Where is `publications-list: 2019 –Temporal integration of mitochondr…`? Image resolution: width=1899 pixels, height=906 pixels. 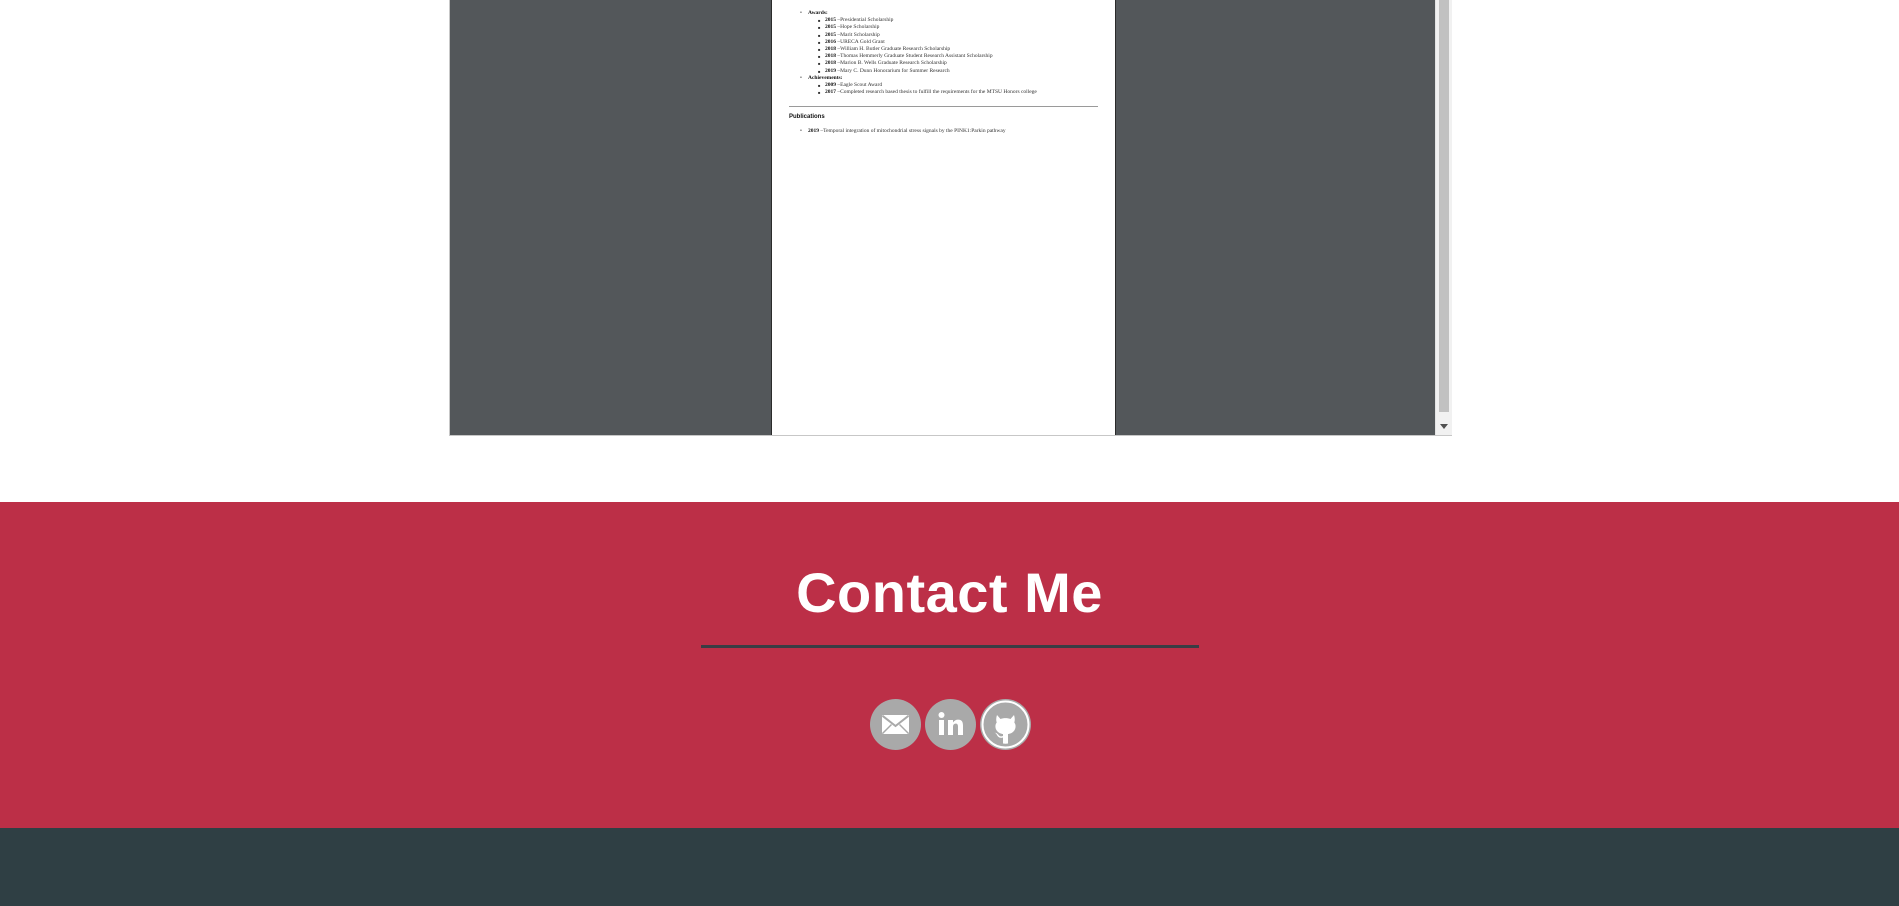 publications-list: 2019 –Temporal integration of mitochondr… is located at coordinates (950, 131).